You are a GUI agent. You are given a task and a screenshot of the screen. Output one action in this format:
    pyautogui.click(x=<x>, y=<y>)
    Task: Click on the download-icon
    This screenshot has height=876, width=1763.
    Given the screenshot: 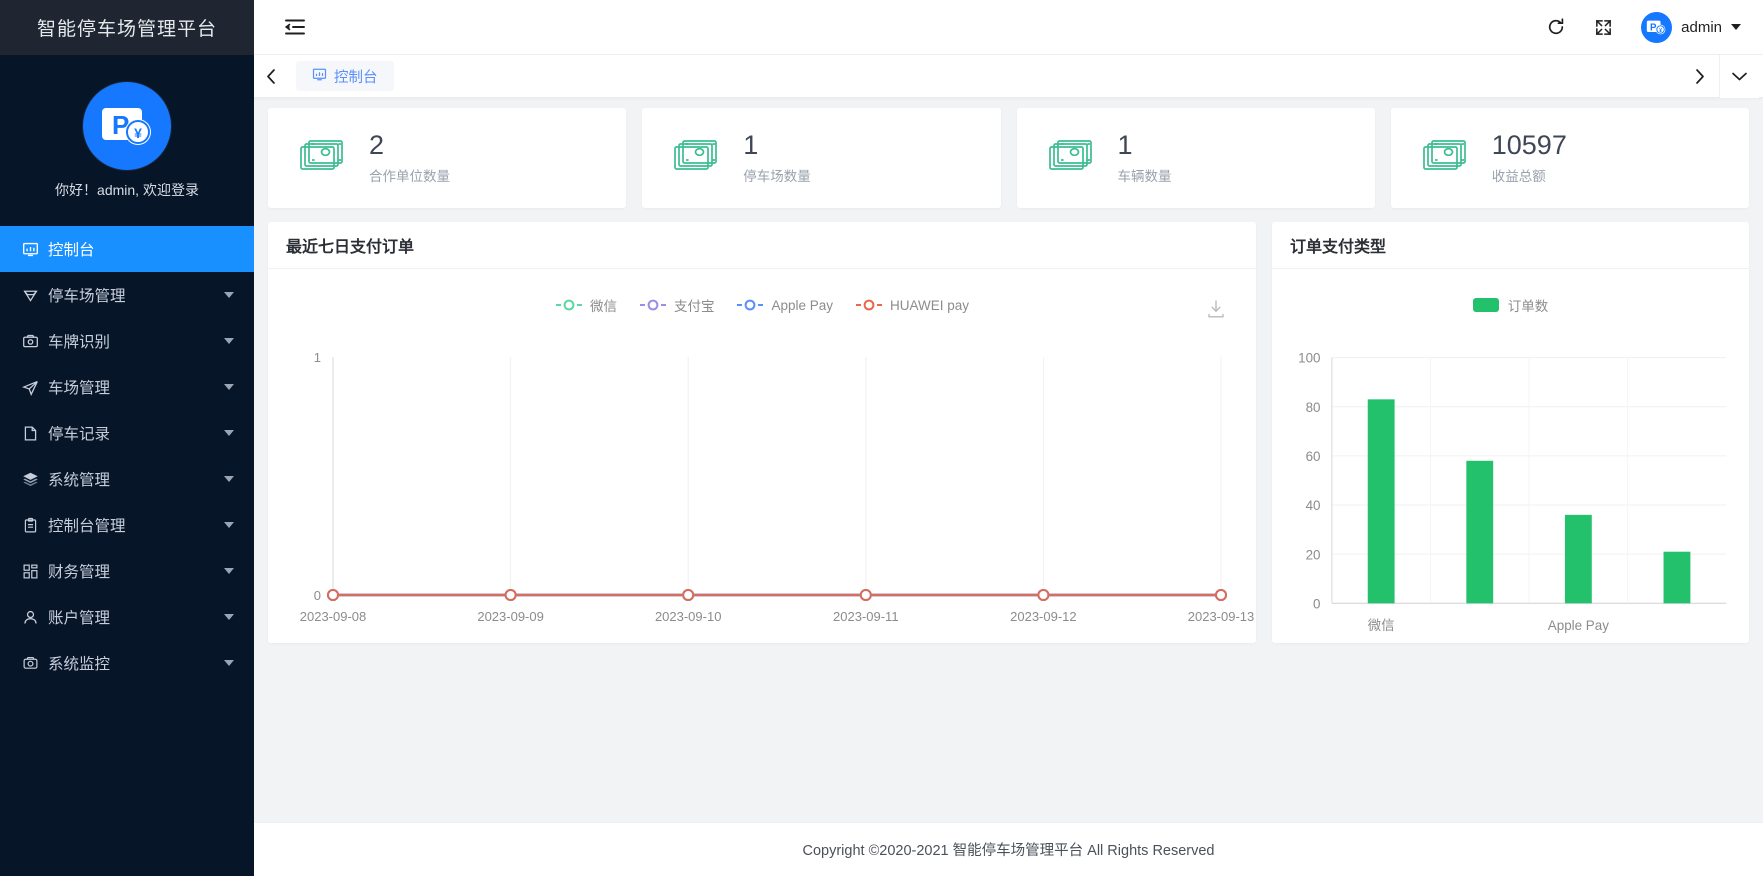 What is the action you would take?
    pyautogui.click(x=1216, y=311)
    